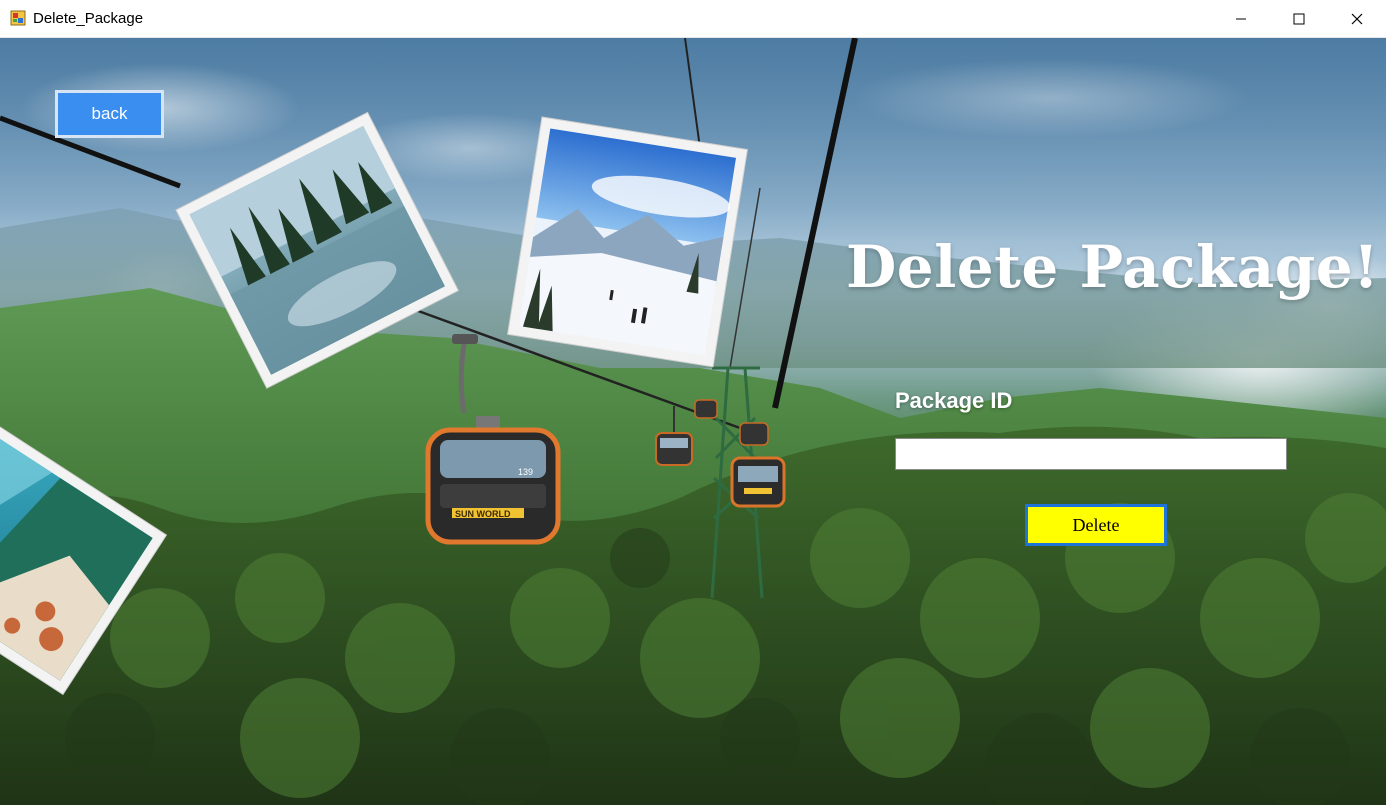  I want to click on maximize-icon, so click(1299, 19).